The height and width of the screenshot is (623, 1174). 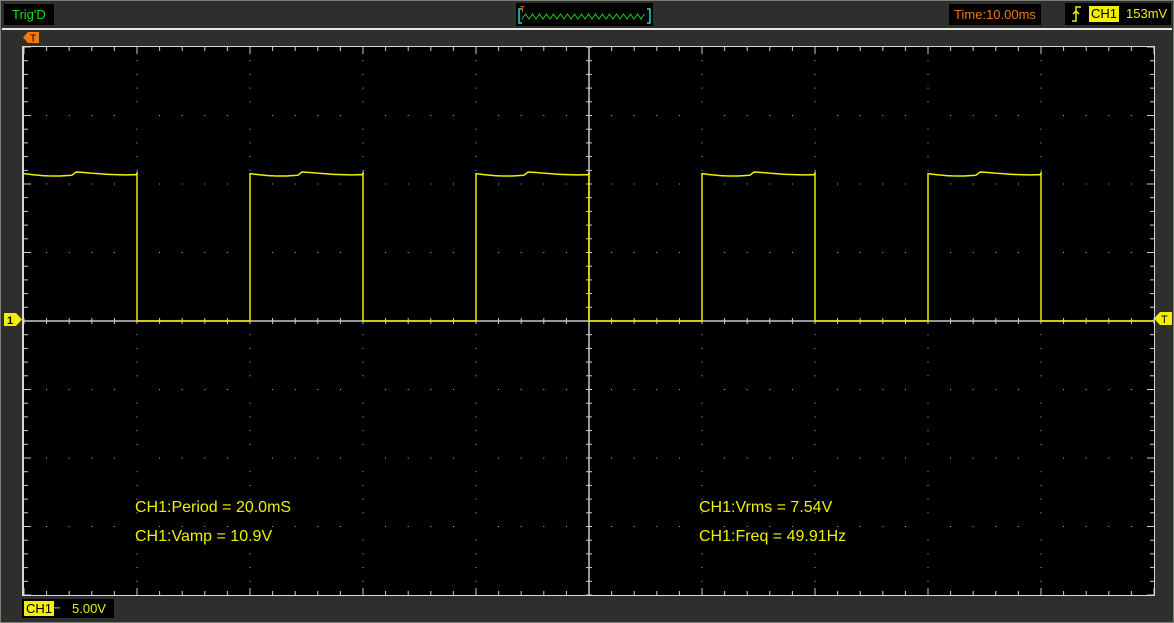 I want to click on channel1-settings: CH1 ⎓ 5.00V, so click(x=68, y=608).